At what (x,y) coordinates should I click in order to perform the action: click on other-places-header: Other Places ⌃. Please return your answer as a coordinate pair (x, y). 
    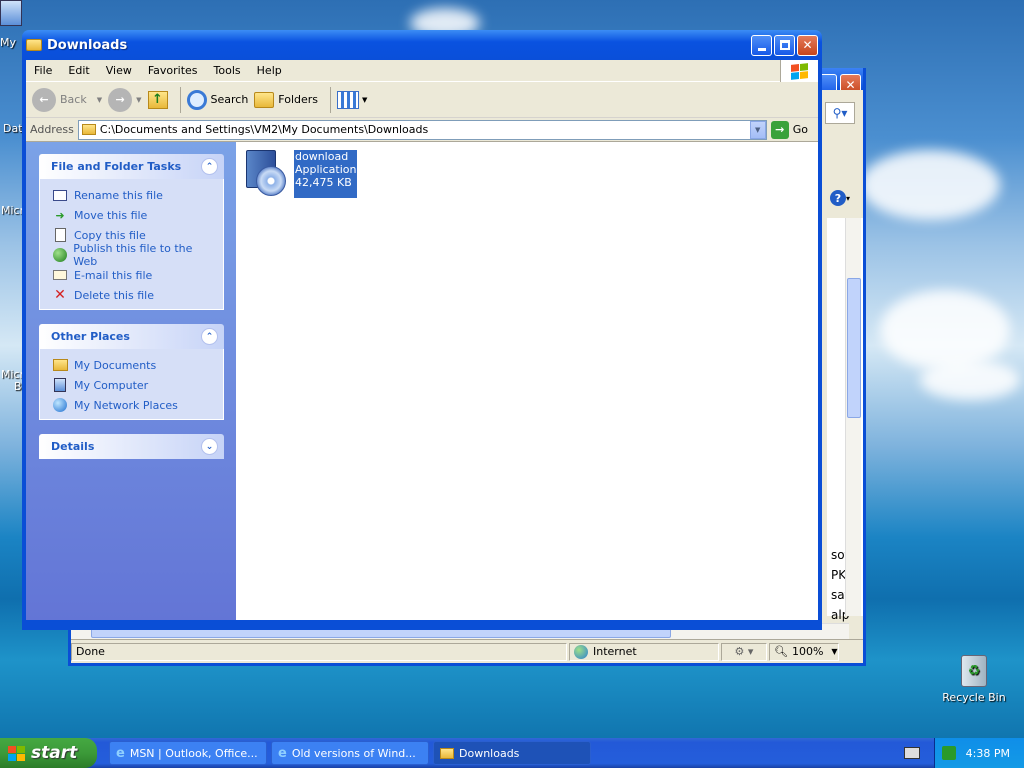
    Looking at the image, I should click on (131, 336).